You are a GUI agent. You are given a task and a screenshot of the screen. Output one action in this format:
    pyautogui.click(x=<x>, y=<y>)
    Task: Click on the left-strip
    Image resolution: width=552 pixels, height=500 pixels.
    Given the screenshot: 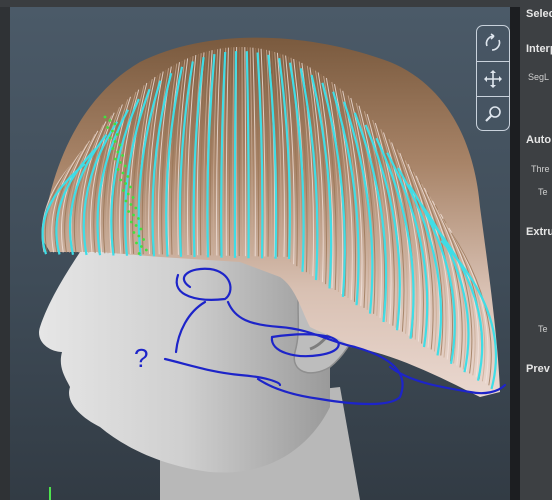 What is the action you would take?
    pyautogui.click(x=5, y=253)
    